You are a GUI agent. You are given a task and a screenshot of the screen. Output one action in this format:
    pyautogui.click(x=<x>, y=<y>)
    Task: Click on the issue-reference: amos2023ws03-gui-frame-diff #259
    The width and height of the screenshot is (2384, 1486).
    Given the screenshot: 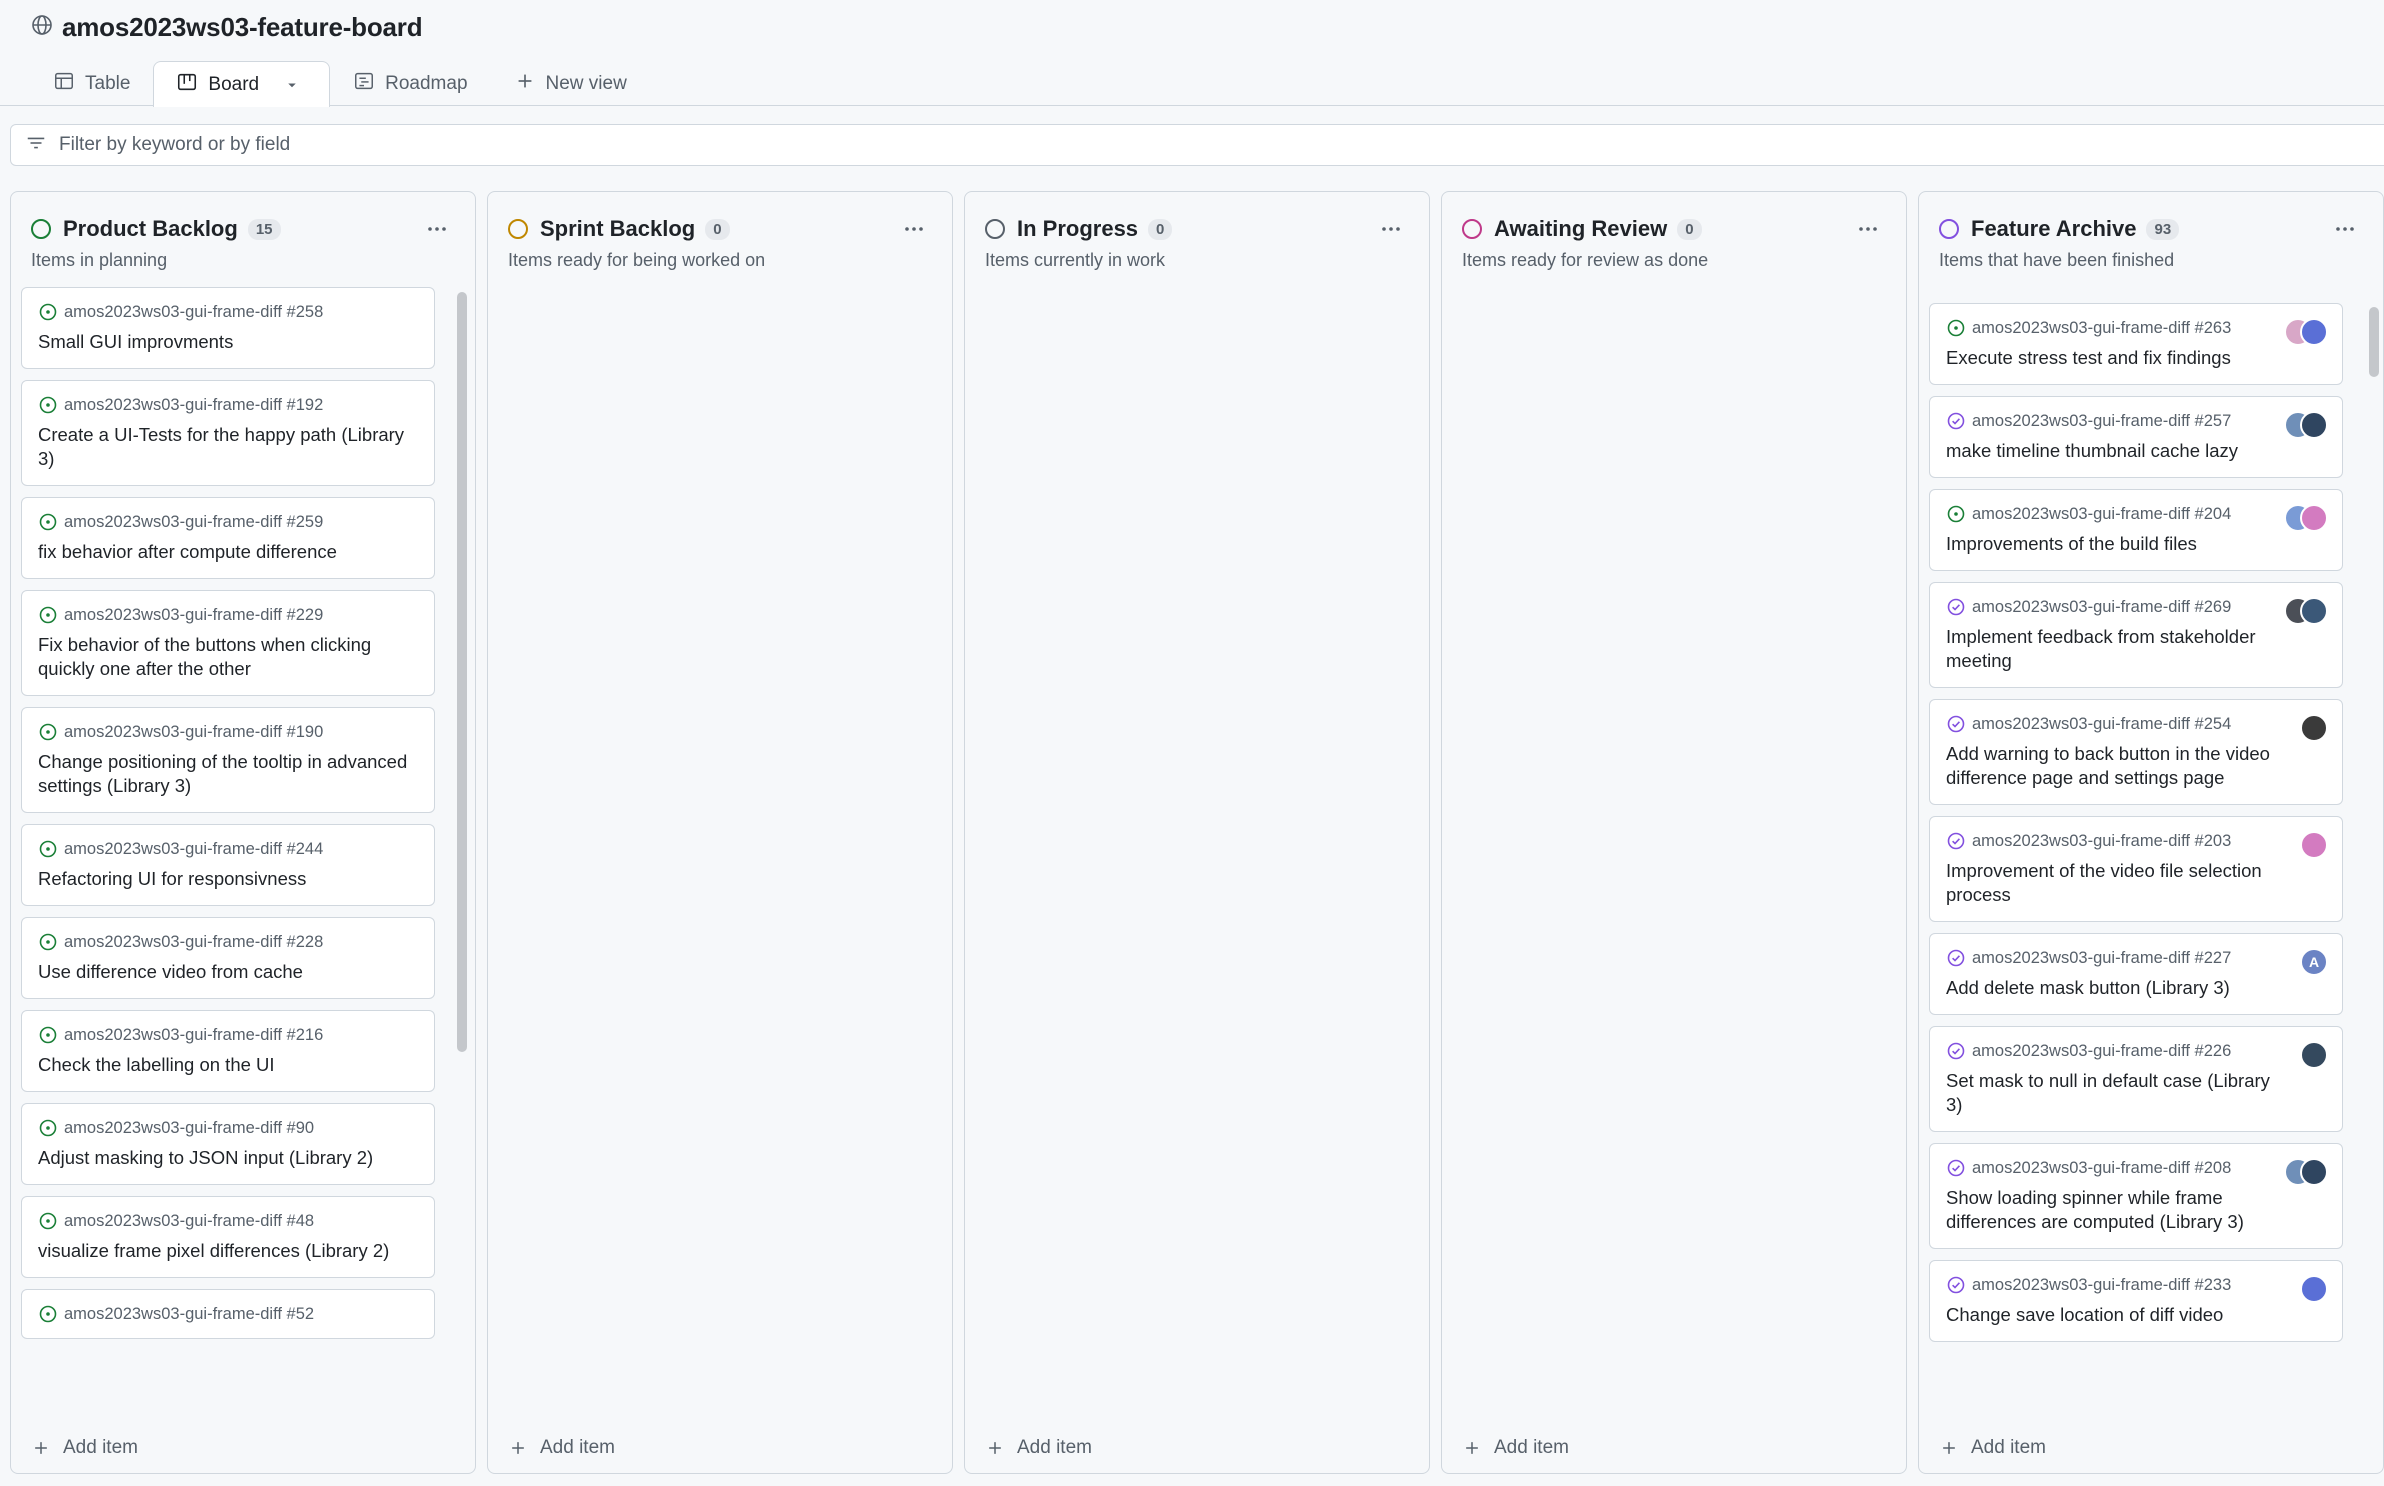 What is the action you would take?
    pyautogui.click(x=228, y=522)
    